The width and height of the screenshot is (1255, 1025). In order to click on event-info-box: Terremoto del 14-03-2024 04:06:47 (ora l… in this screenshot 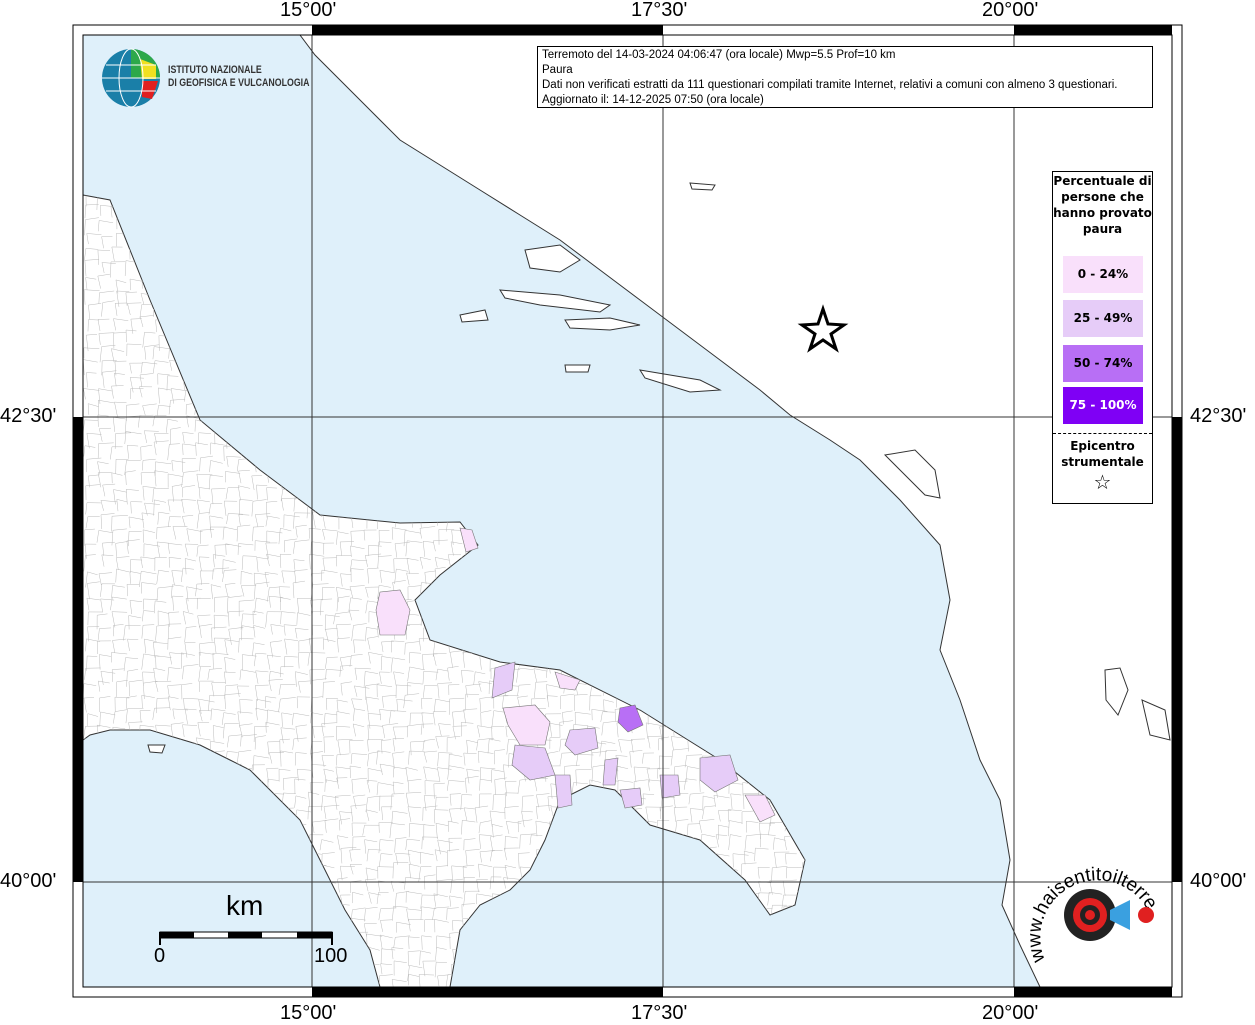, I will do `click(845, 77)`.